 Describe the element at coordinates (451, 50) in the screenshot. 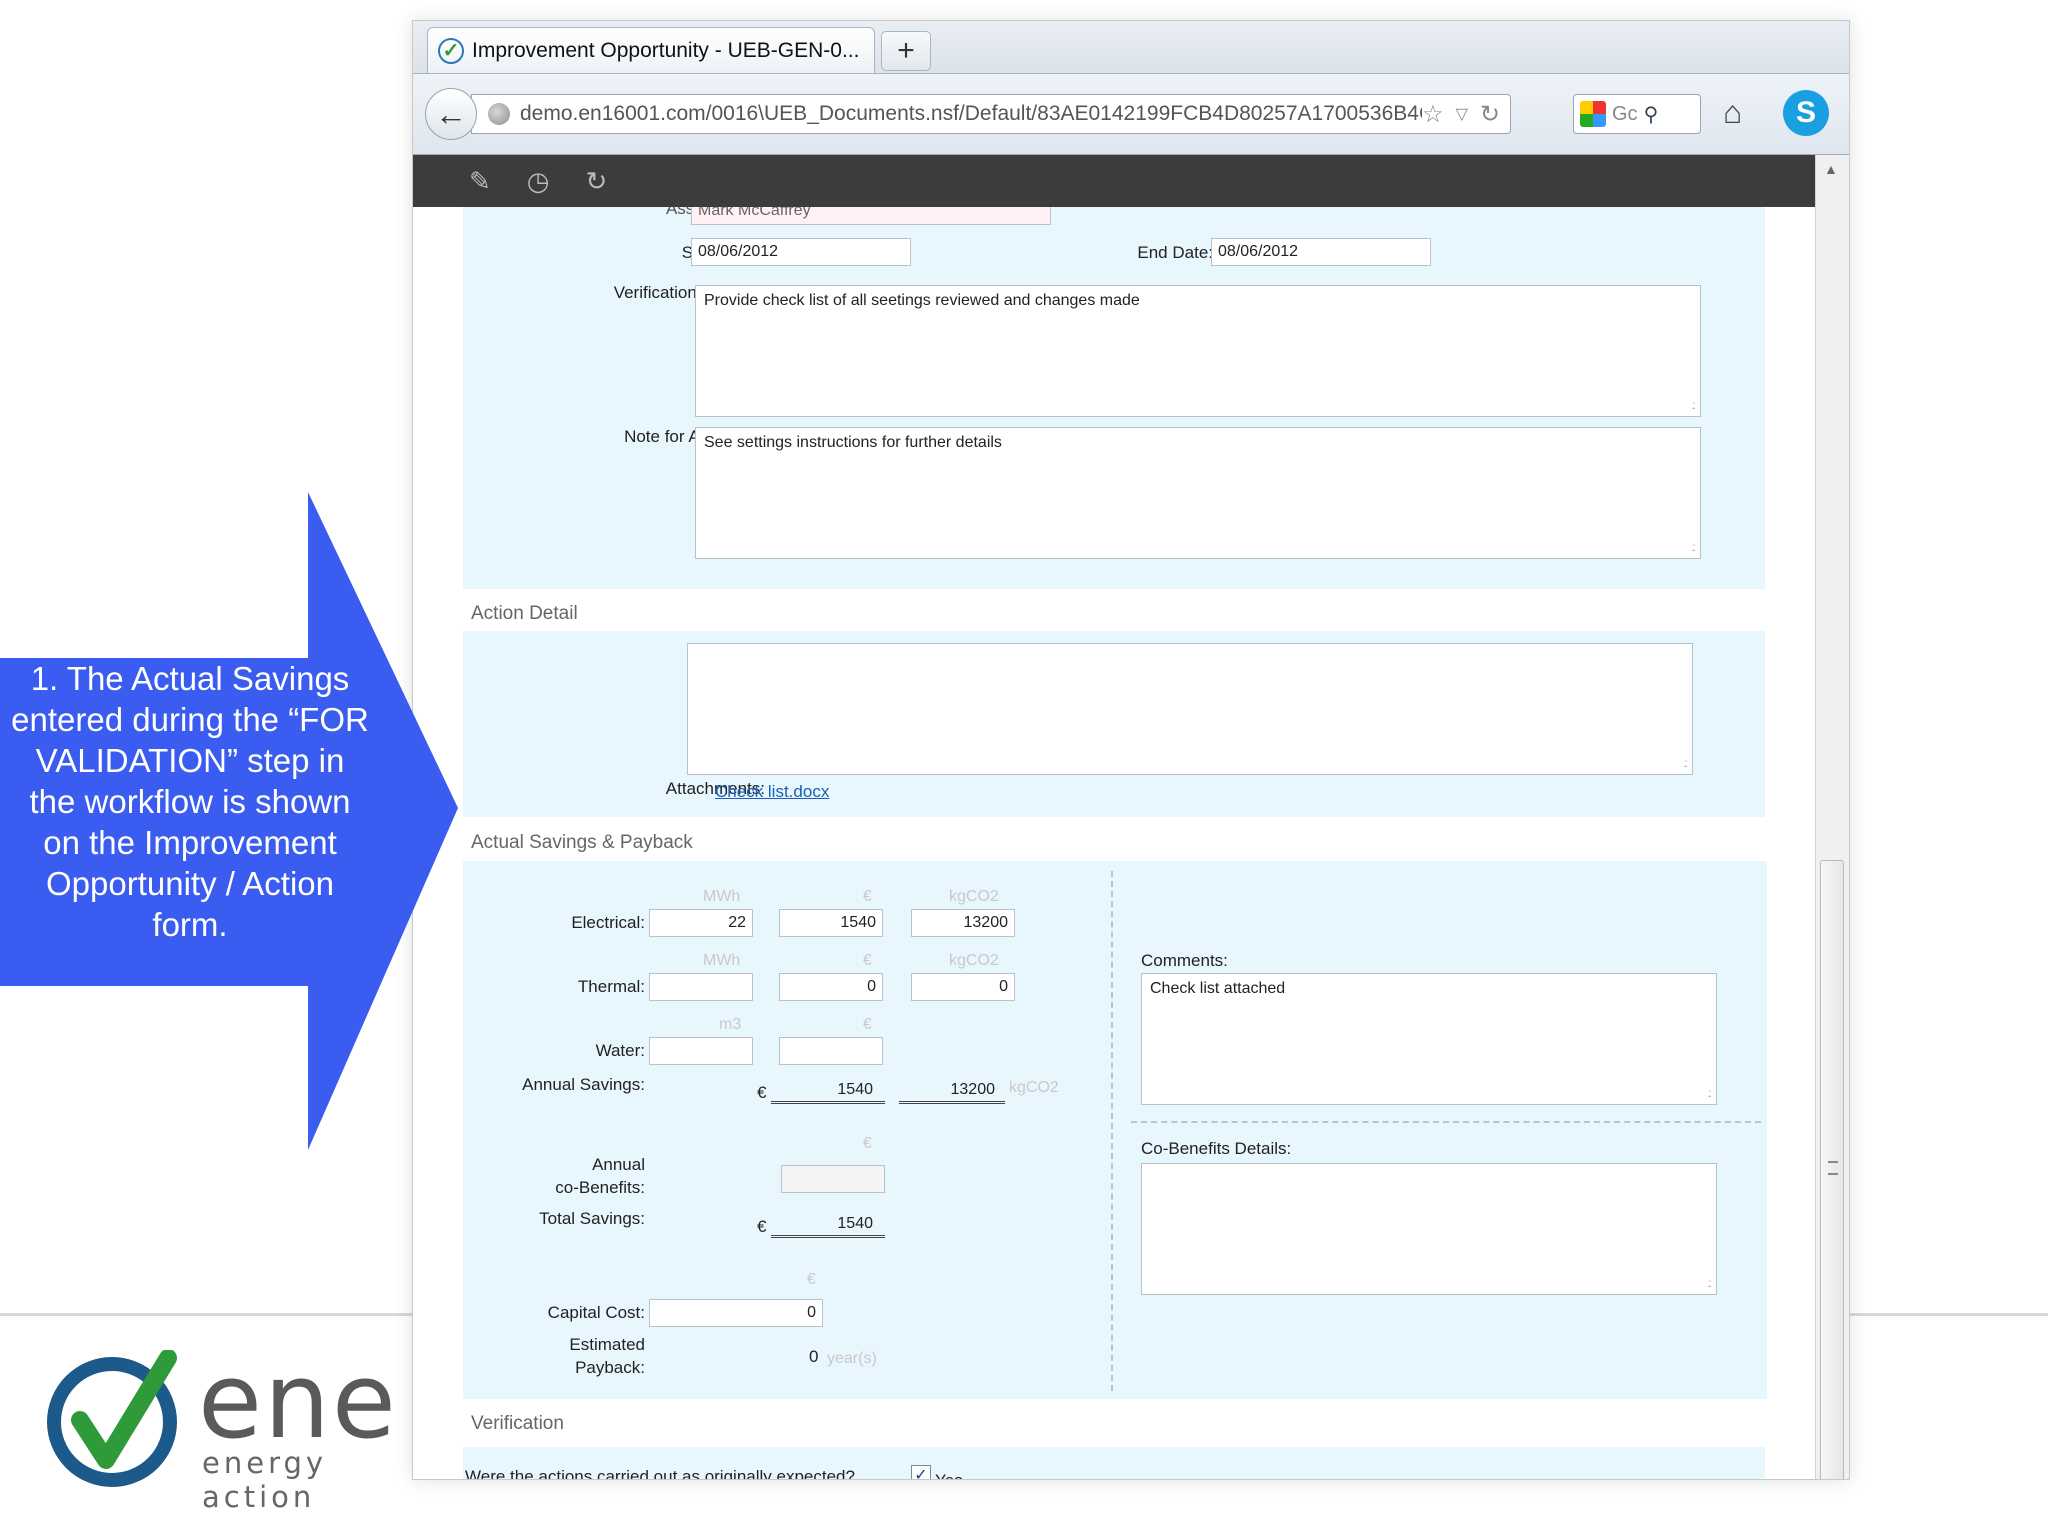

I see `check-favicon-icon: ✓` at that location.